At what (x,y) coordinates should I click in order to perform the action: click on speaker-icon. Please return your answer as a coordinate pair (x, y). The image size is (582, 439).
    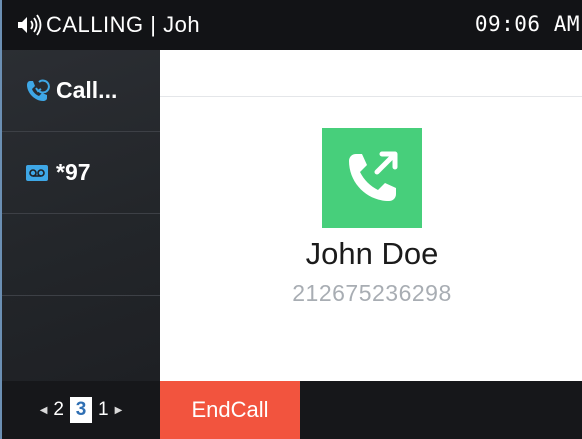
    Looking at the image, I should click on (30, 25).